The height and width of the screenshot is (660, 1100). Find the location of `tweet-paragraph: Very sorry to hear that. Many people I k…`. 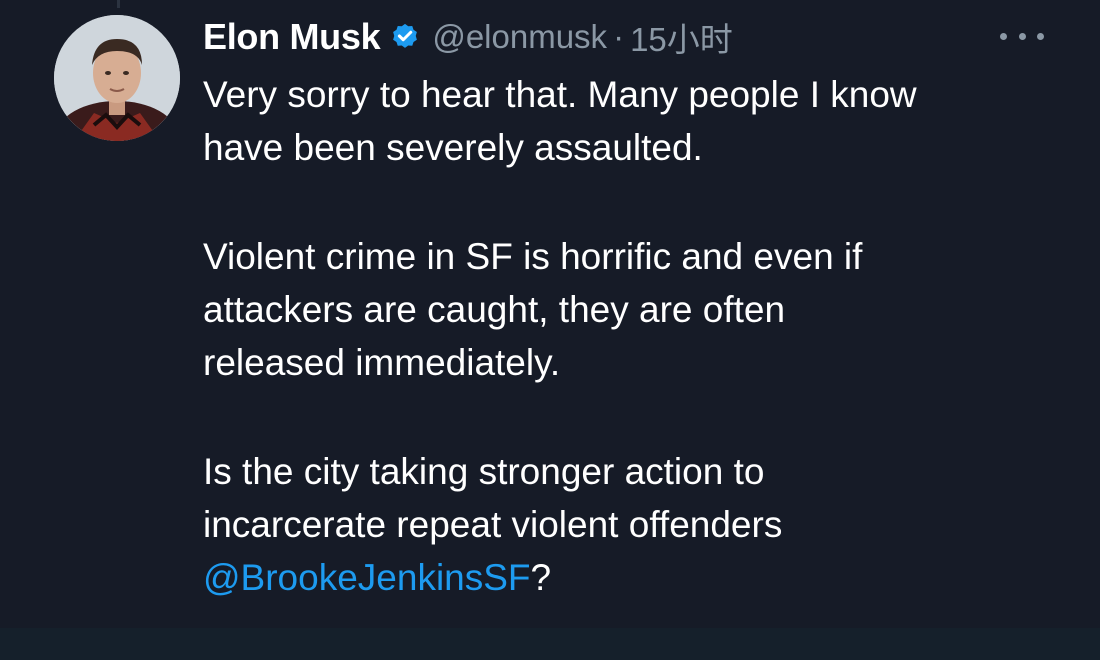

tweet-paragraph: Very sorry to hear that. Many people I k… is located at coordinates (643, 121).